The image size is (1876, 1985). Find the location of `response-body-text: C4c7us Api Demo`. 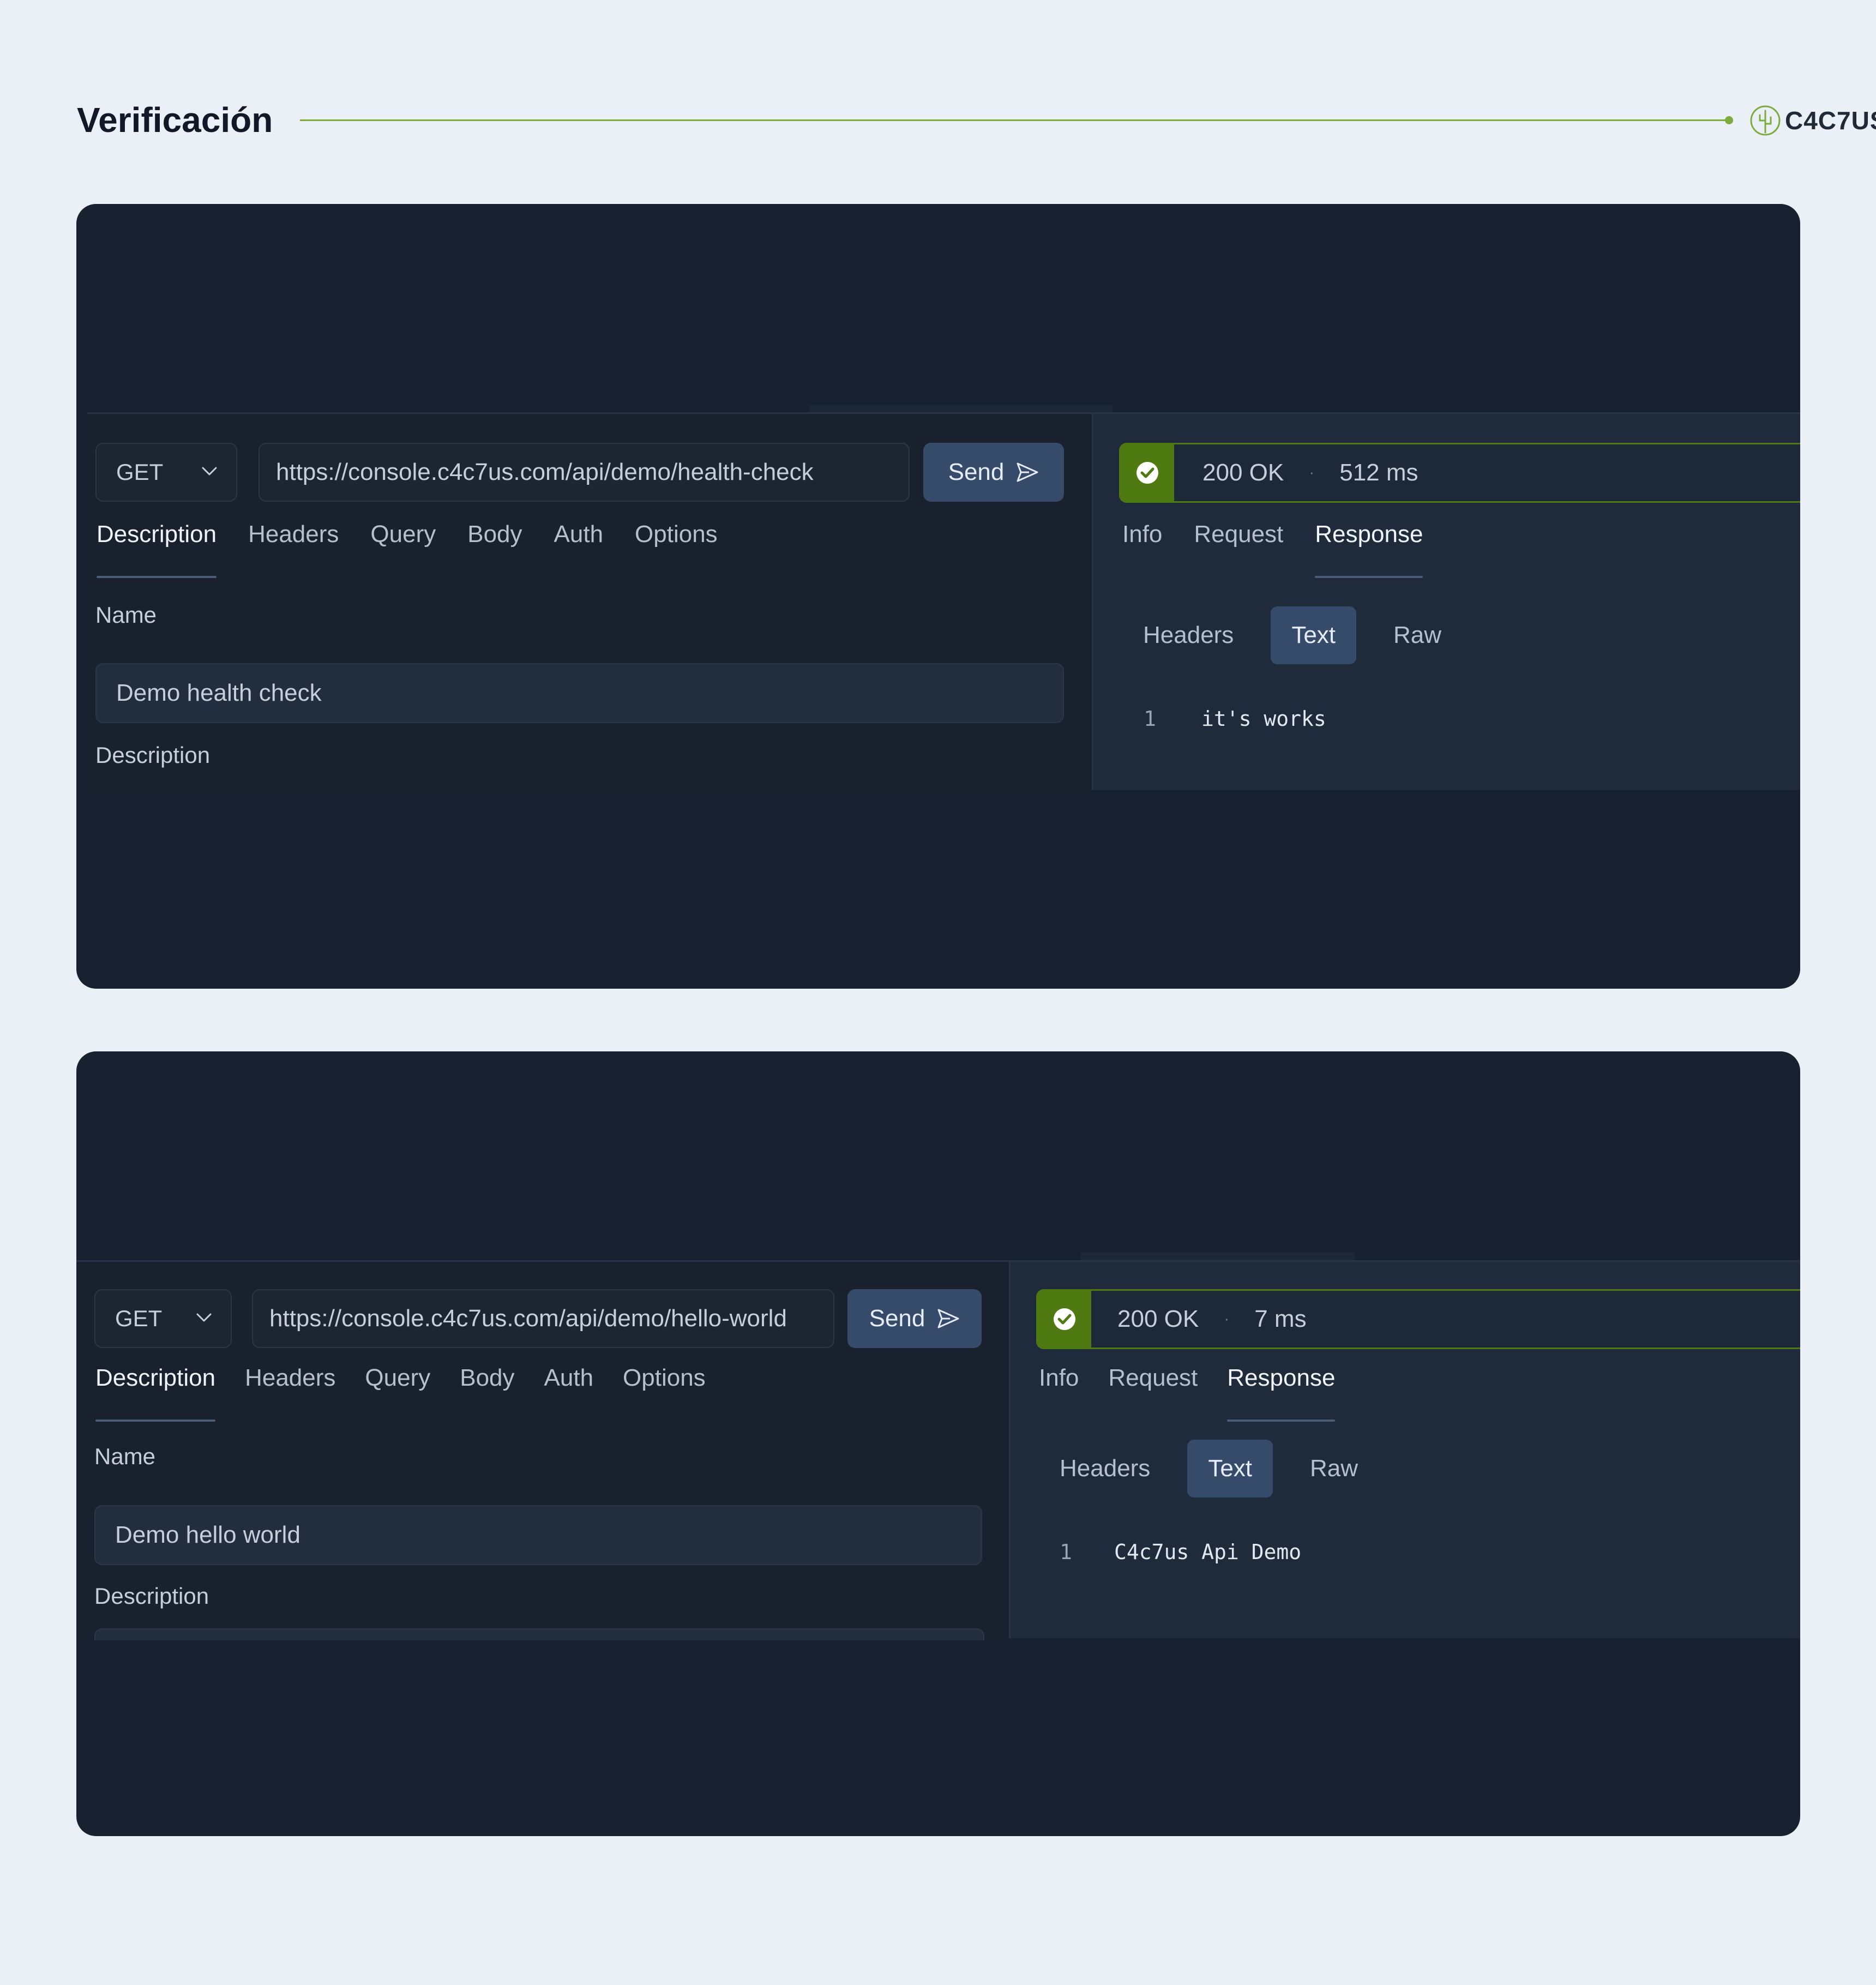

response-body-text: C4c7us Api Demo is located at coordinates (1208, 1552).